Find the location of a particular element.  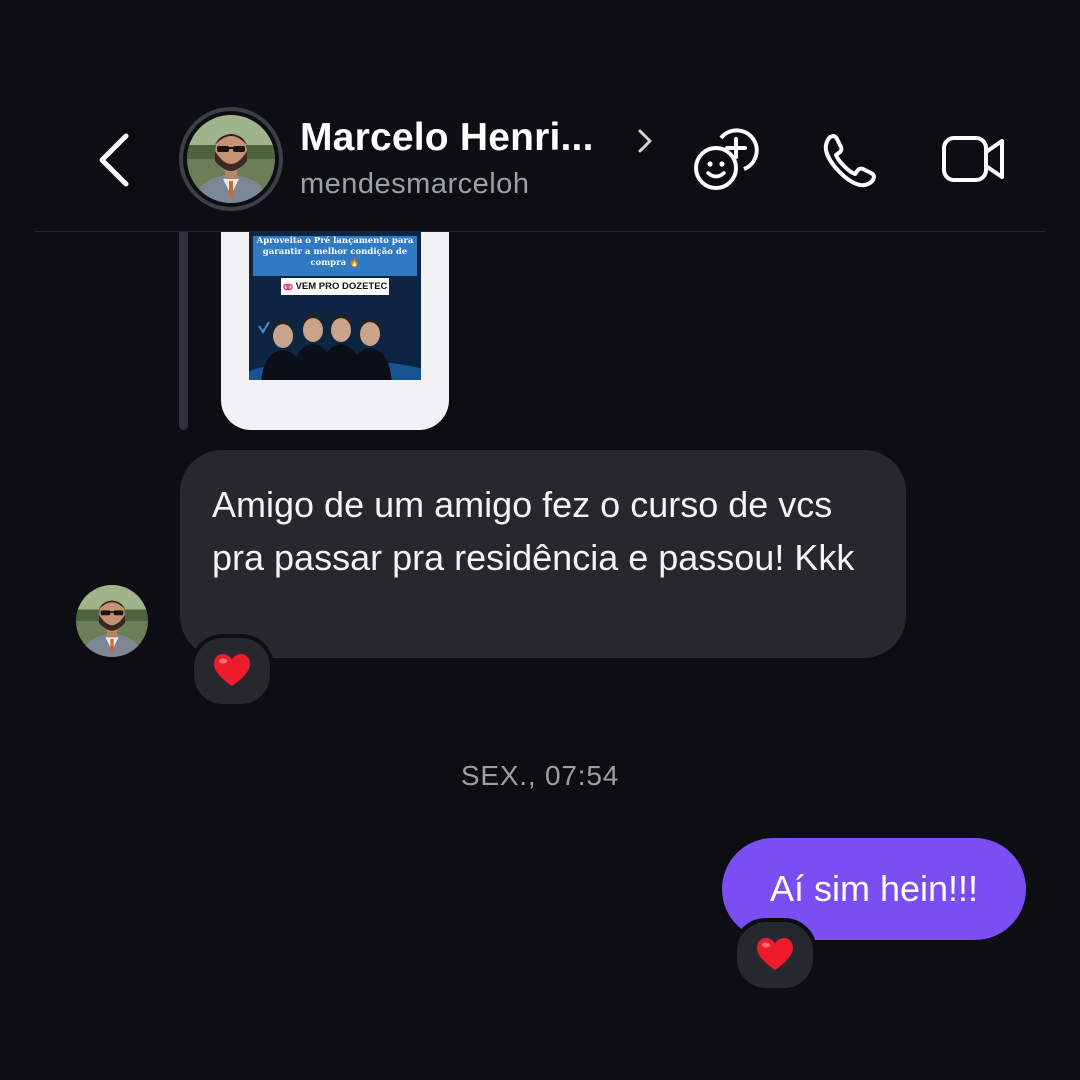

chevron-right-icon is located at coordinates (645, 141).